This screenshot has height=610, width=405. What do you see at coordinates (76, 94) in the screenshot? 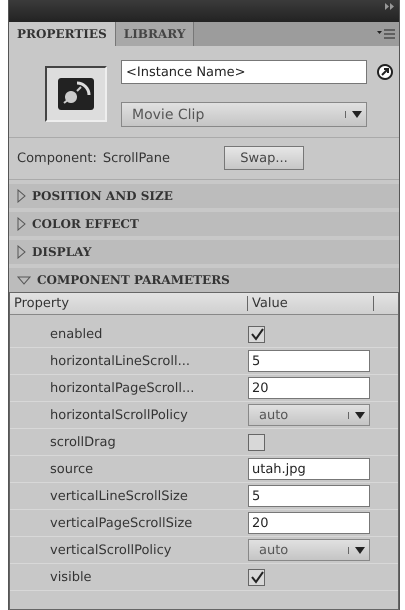
I see `component-icon` at bounding box center [76, 94].